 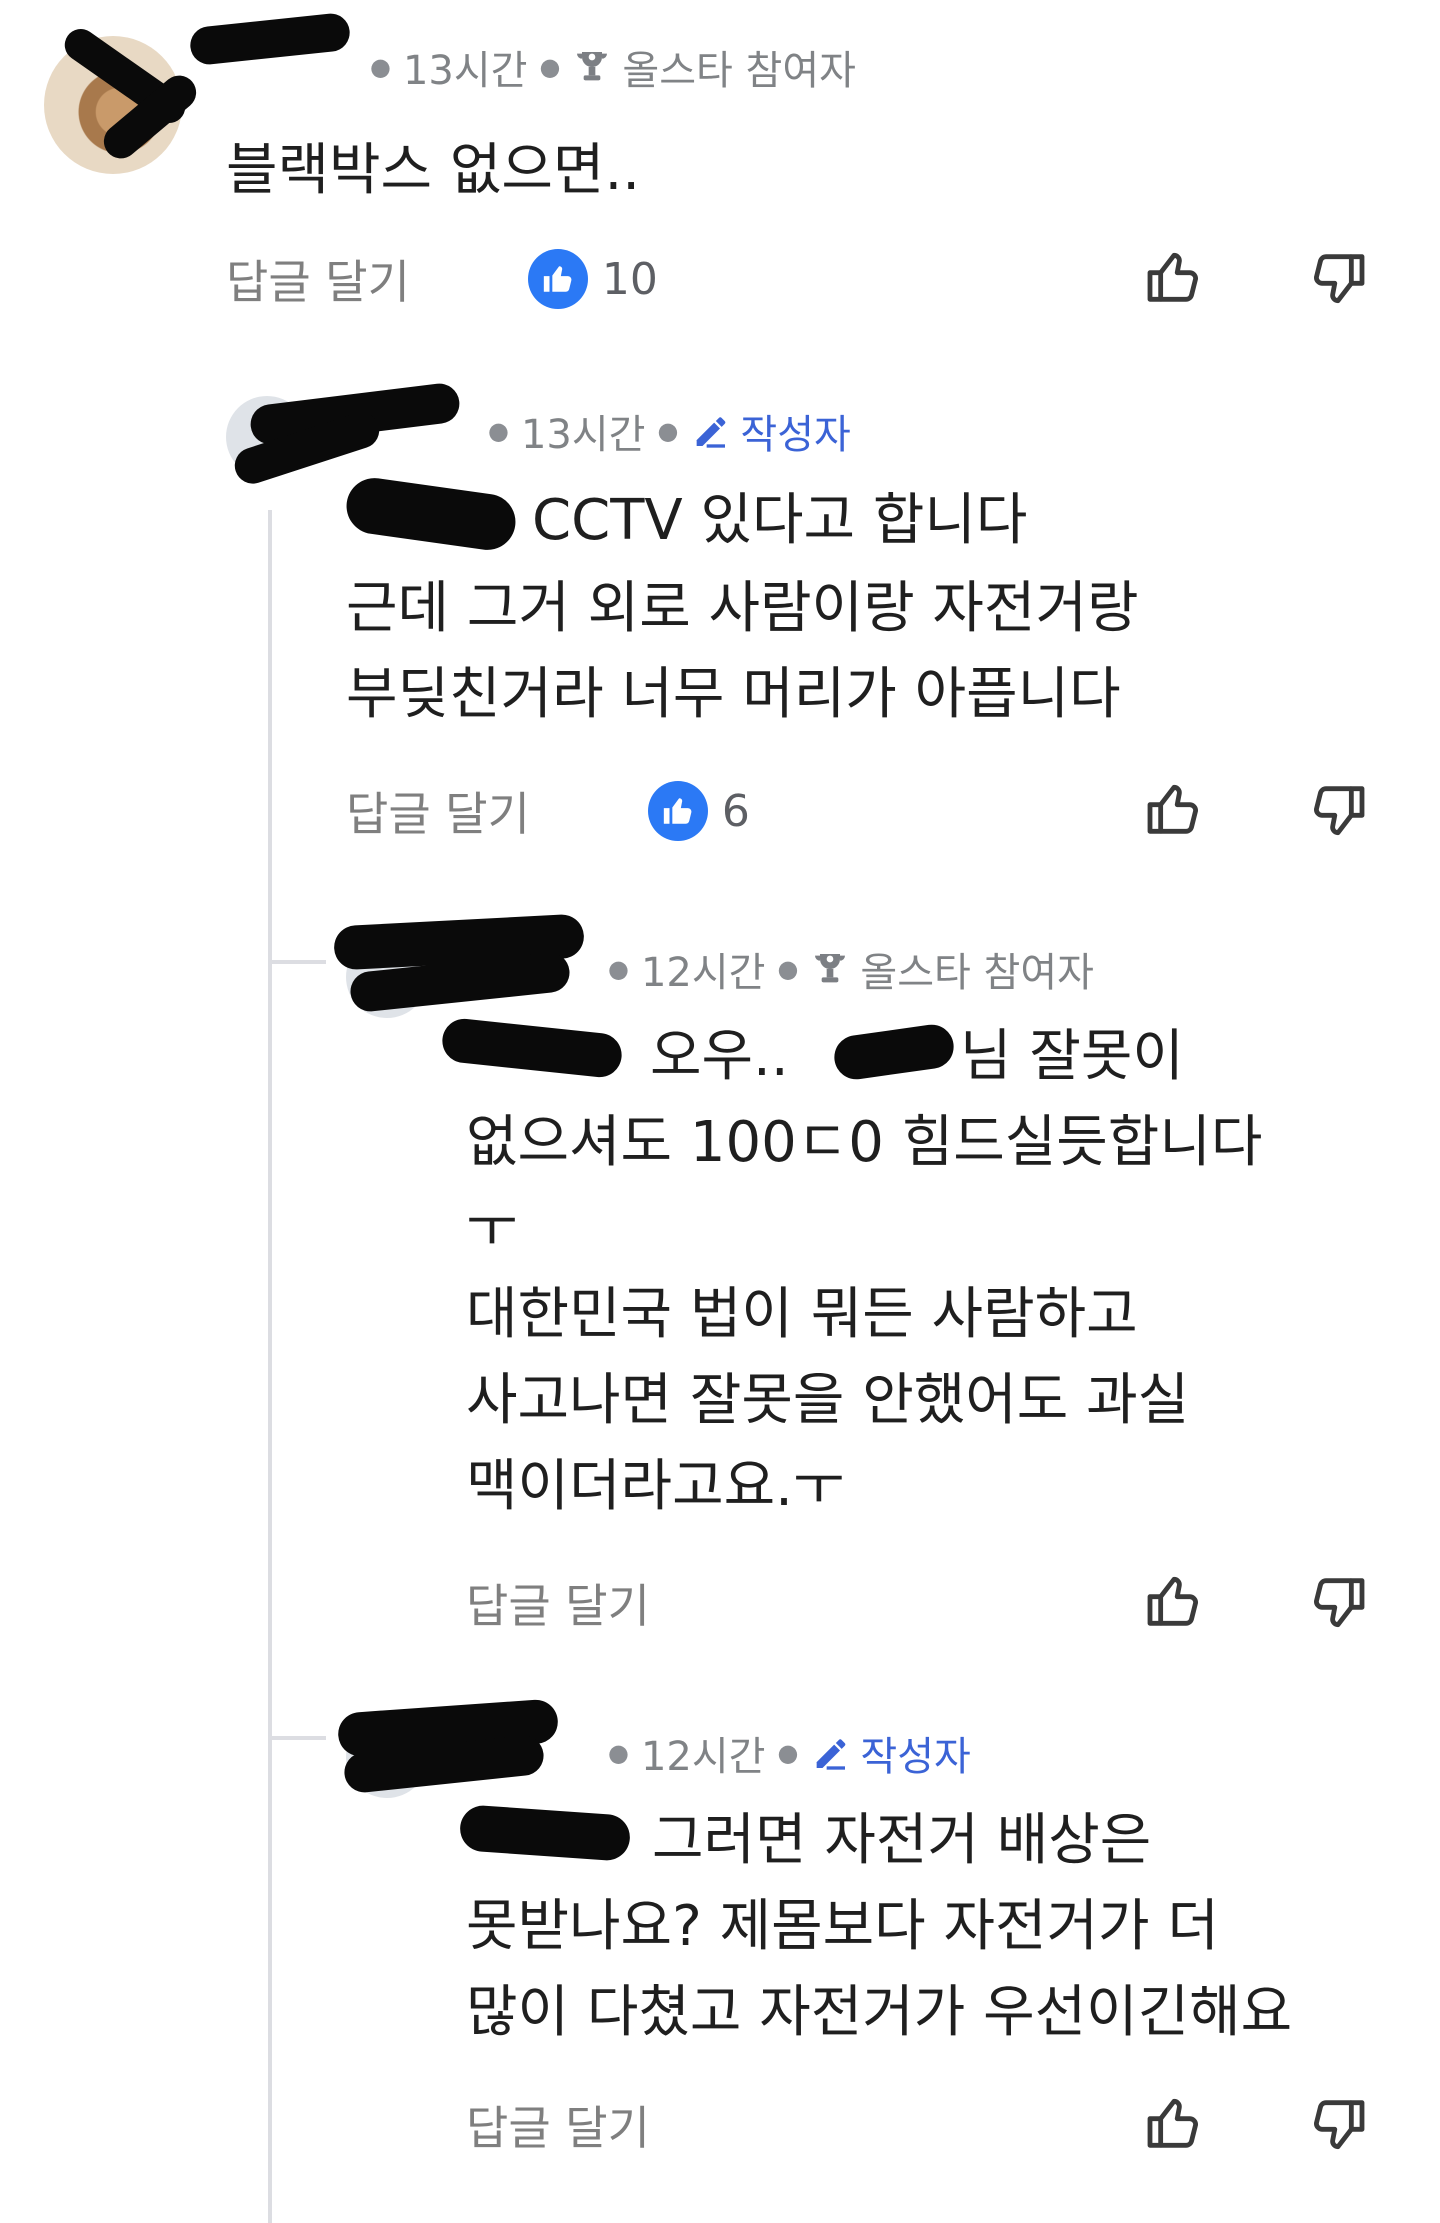 I want to click on like-count: 6, so click(x=698, y=811).